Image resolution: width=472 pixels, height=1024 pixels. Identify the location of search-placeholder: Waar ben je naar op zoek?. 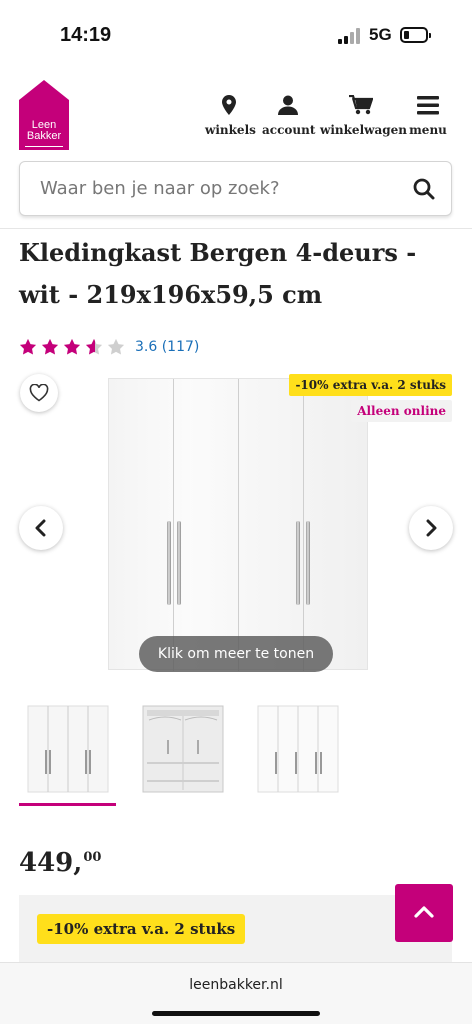
(160, 188).